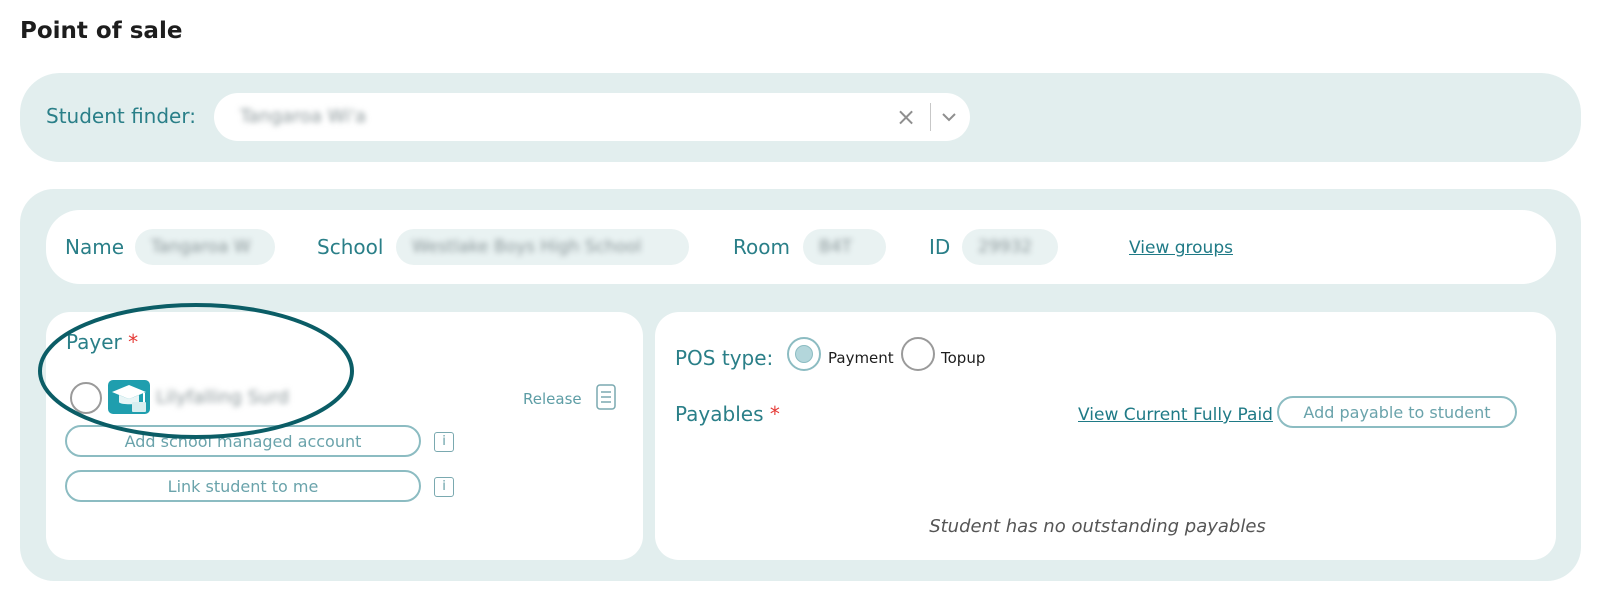  Describe the element at coordinates (243, 486) in the screenshot. I see `link-student-button: Link student to me` at that location.